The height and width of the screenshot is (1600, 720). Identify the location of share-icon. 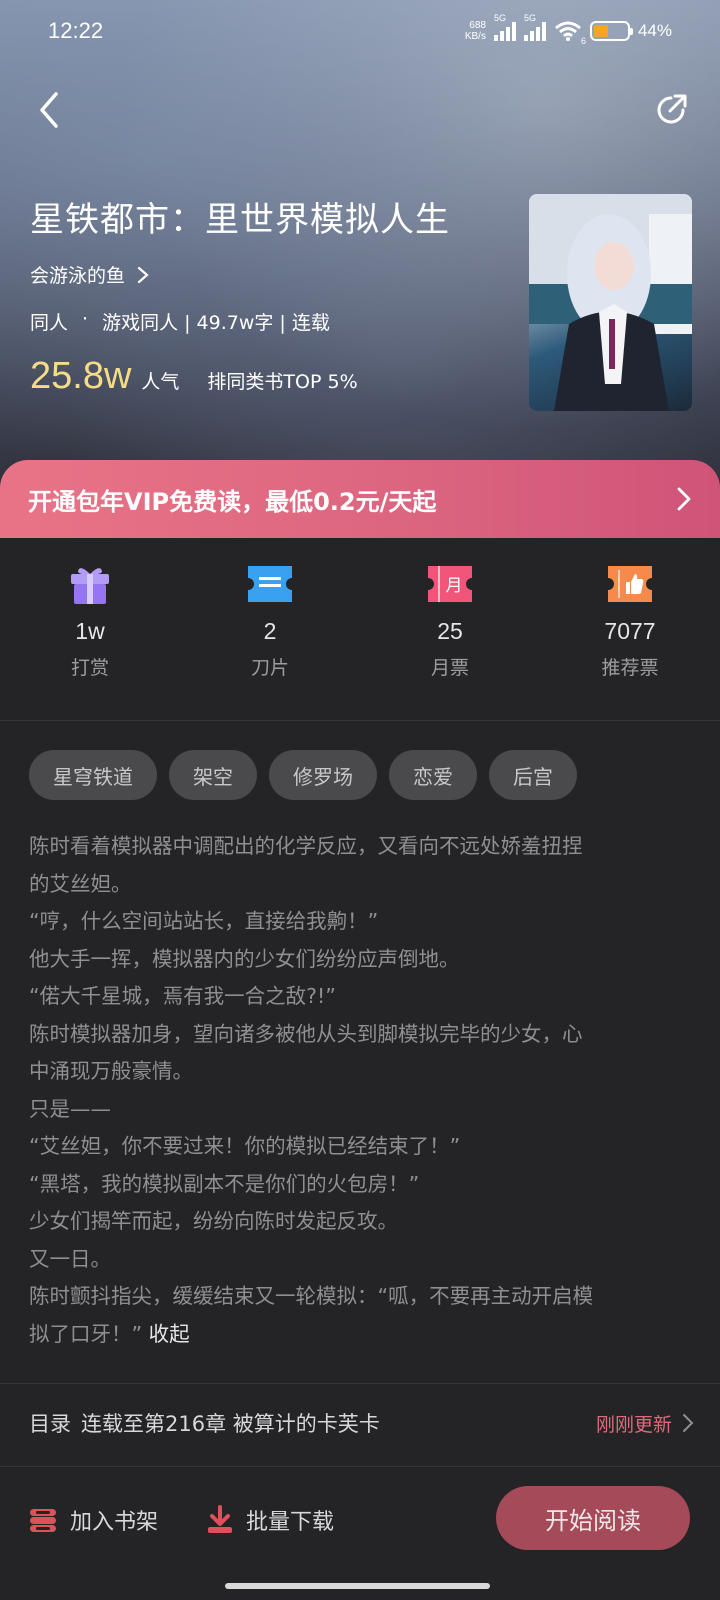
(672, 109).